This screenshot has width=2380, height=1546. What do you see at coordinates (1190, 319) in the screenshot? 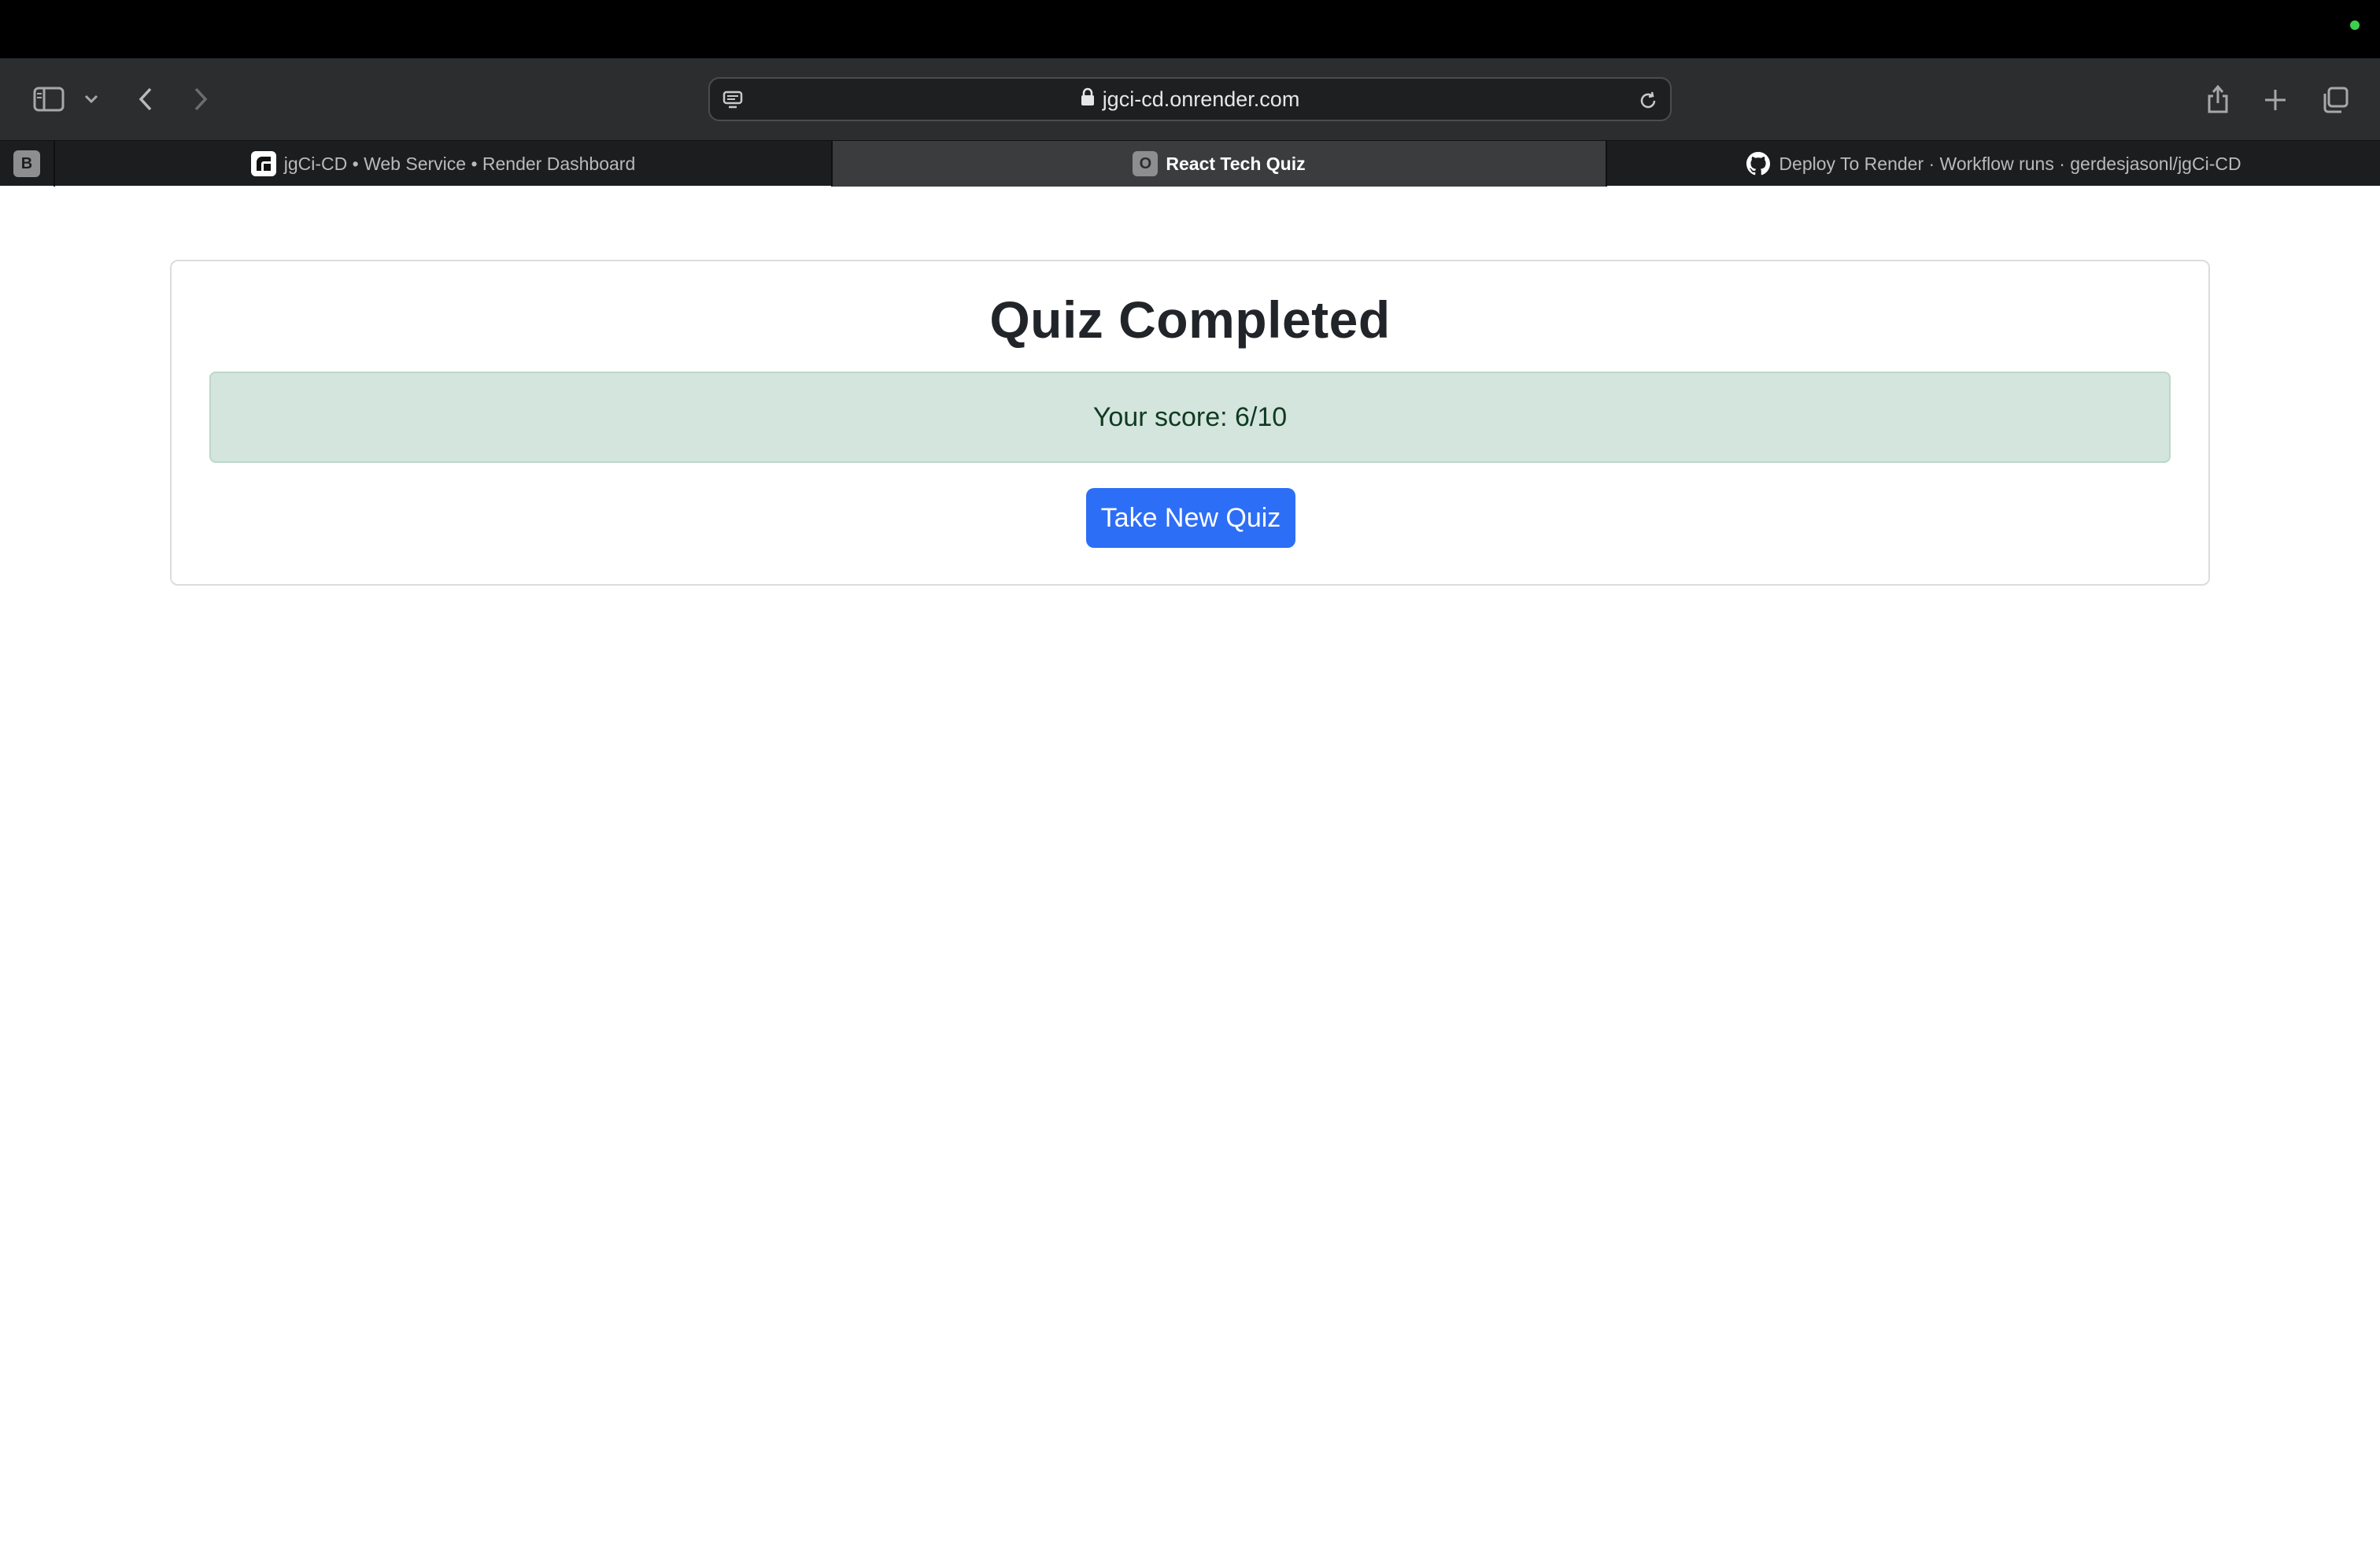
I see `page-title: Quiz Completed` at bounding box center [1190, 319].